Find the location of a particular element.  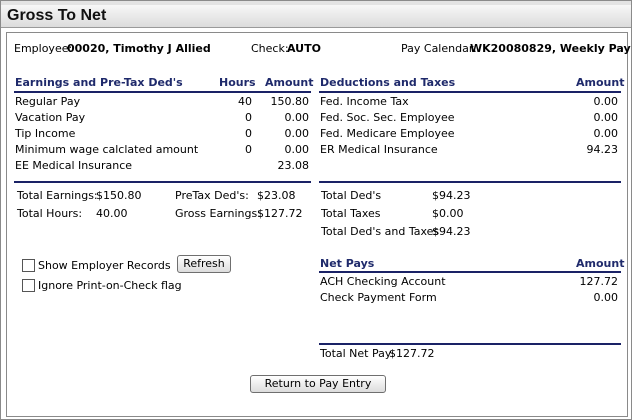

deduction-amount: 94.23 is located at coordinates (602, 149).